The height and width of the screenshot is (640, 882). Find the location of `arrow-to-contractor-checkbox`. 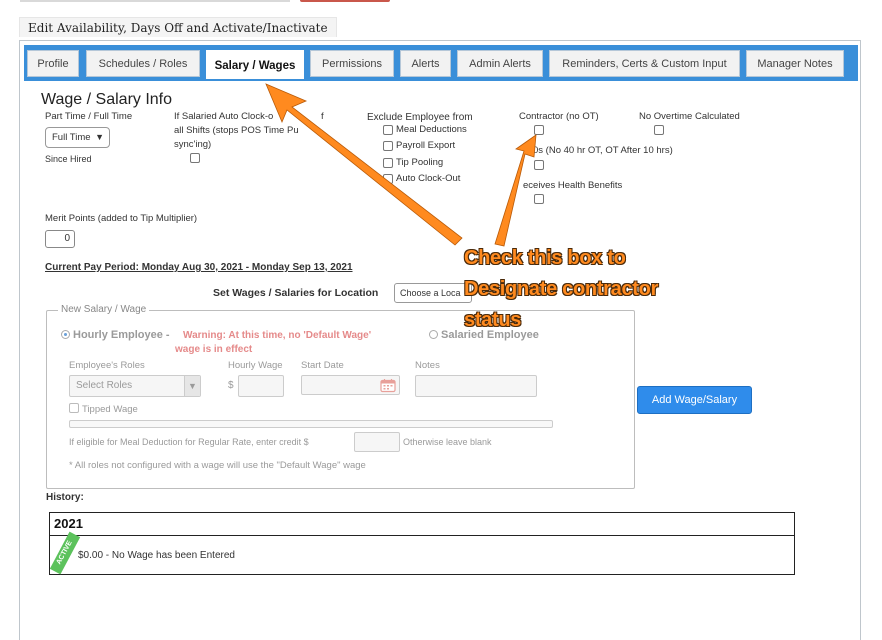

arrow-to-contractor-checkbox is located at coordinates (515, 190).